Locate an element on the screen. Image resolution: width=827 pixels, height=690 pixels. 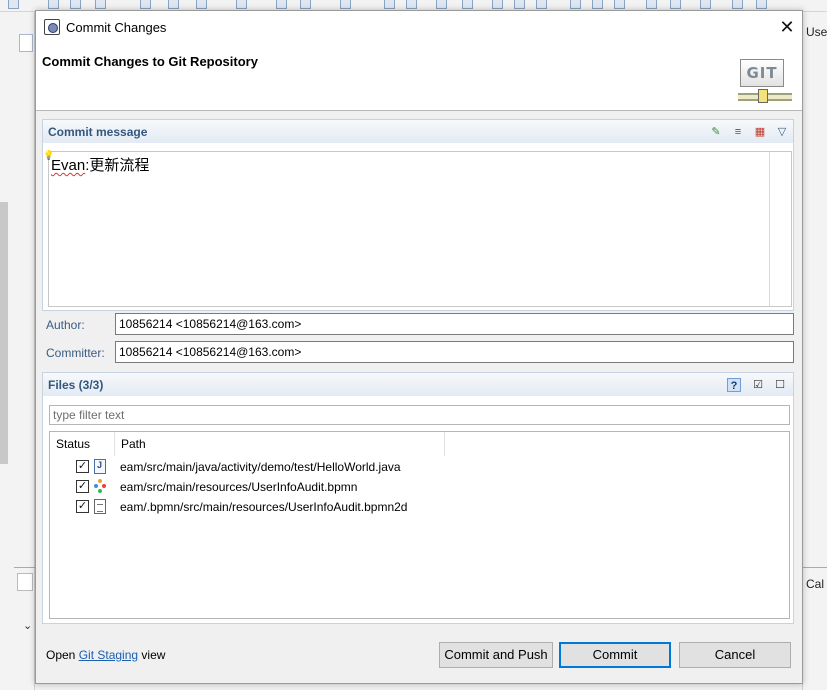
workbench-tab-label: Cal is located at coordinates (815, 584).